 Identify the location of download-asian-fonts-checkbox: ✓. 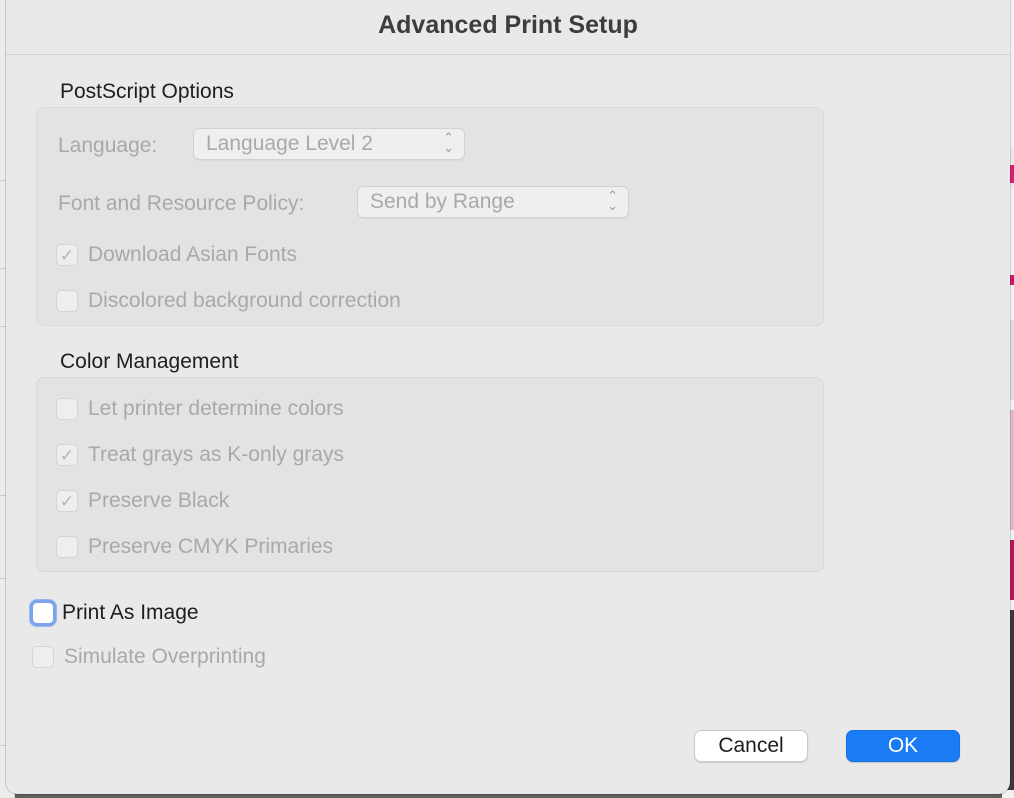
(67, 255).